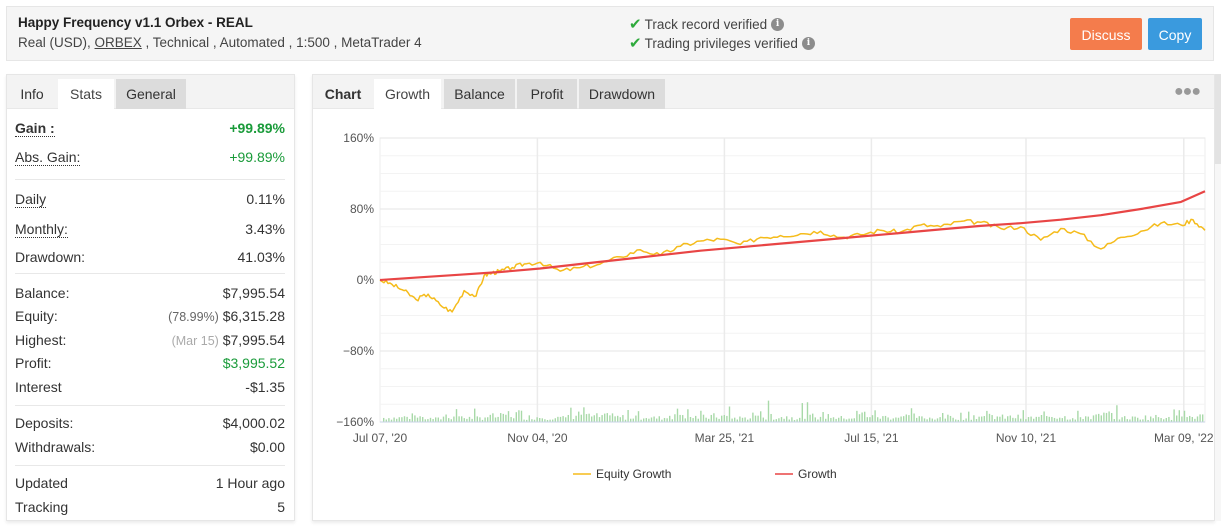 This screenshot has height=529, width=1224. Describe the element at coordinates (253, 363) in the screenshot. I see `stat-value: $3,995.52` at that location.